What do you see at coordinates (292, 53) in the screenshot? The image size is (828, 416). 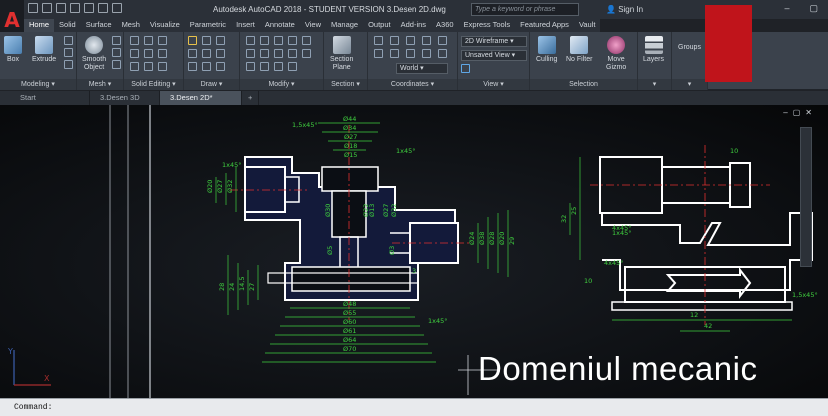 I see `array-icon` at bounding box center [292, 53].